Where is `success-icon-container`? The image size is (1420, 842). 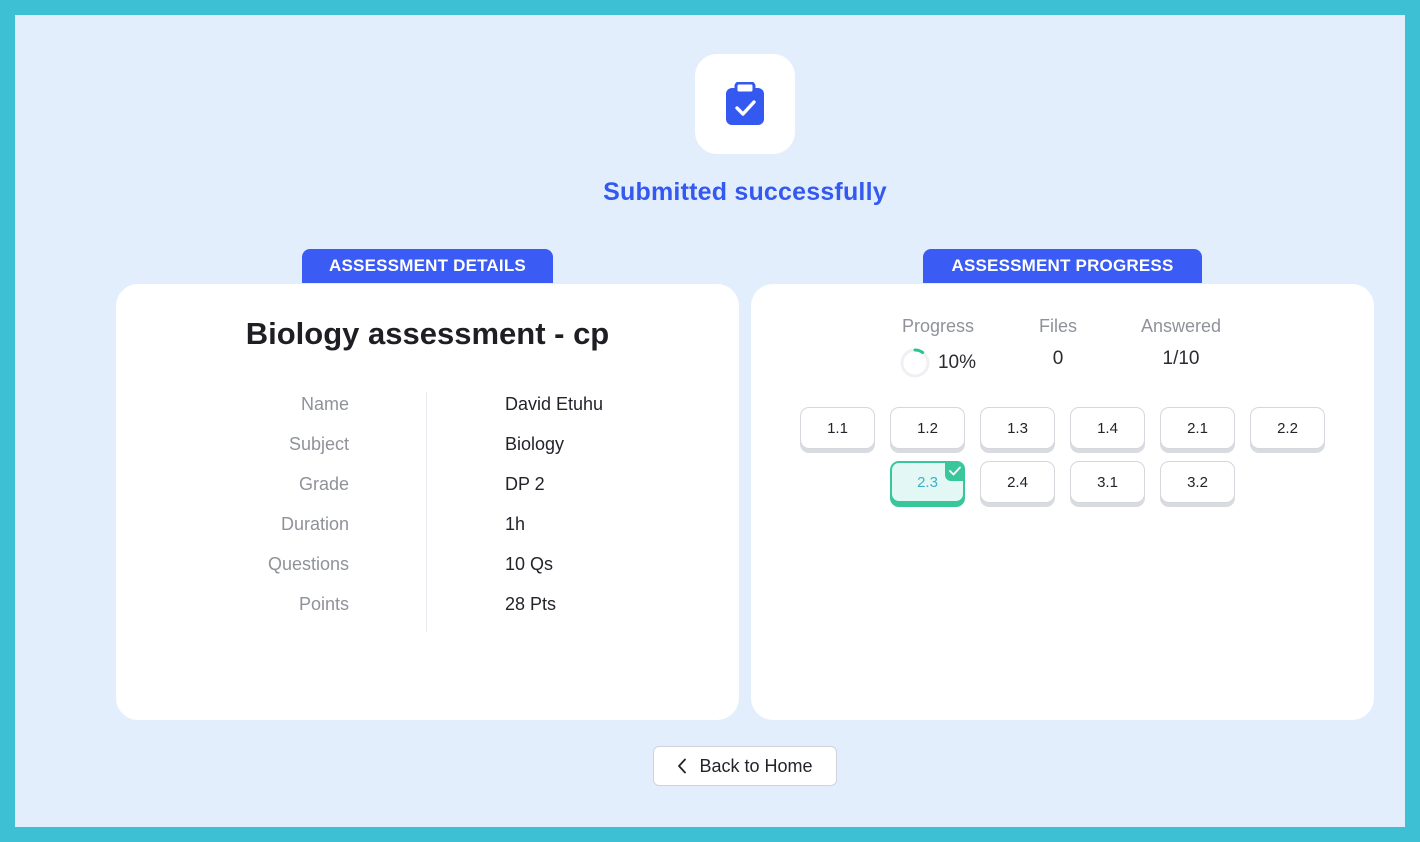
success-icon-container is located at coordinates (745, 104).